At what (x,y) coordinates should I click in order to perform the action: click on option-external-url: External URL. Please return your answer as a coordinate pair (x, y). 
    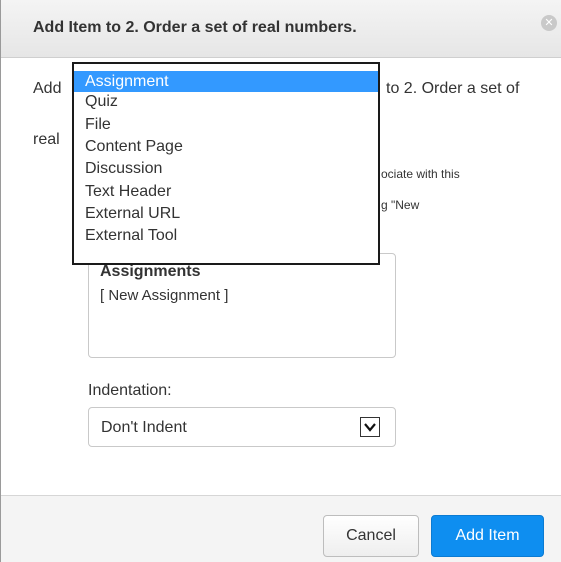
    Looking at the image, I should click on (226, 213).